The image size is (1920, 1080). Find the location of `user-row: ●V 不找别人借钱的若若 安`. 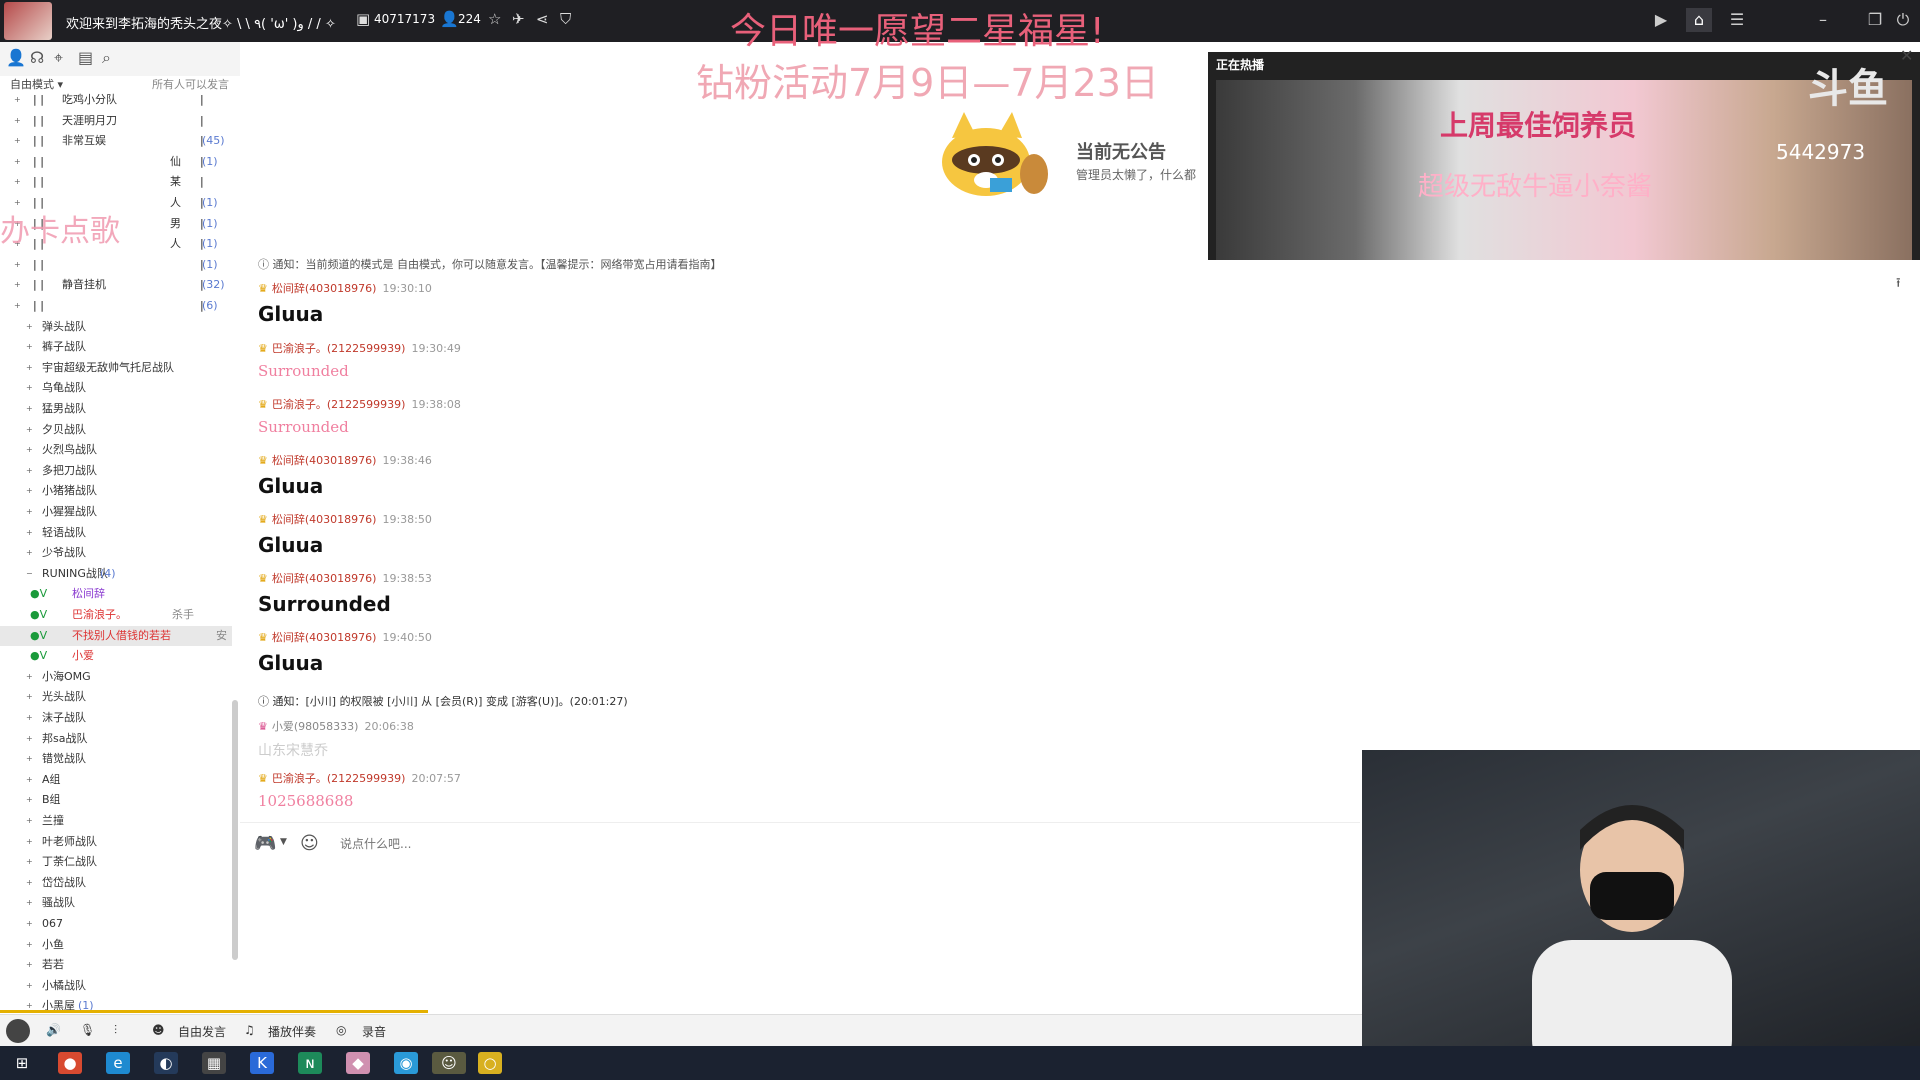

user-row: ●V 不找别人借钱的若若 安 is located at coordinates (116, 635).